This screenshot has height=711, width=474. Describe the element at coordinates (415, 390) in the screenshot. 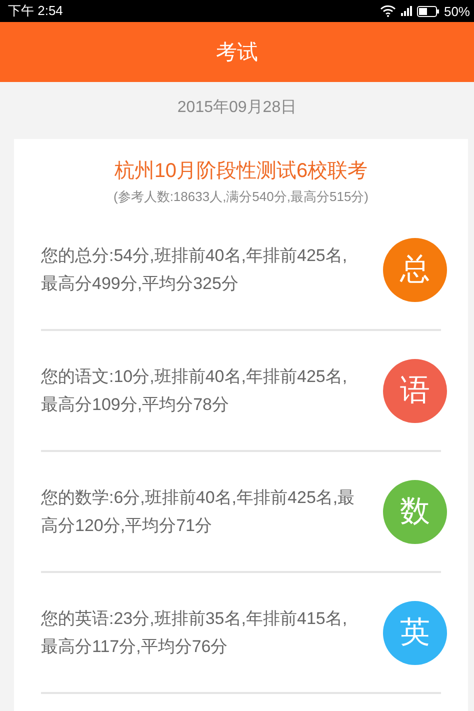

I see `subject-badge: 语` at that location.